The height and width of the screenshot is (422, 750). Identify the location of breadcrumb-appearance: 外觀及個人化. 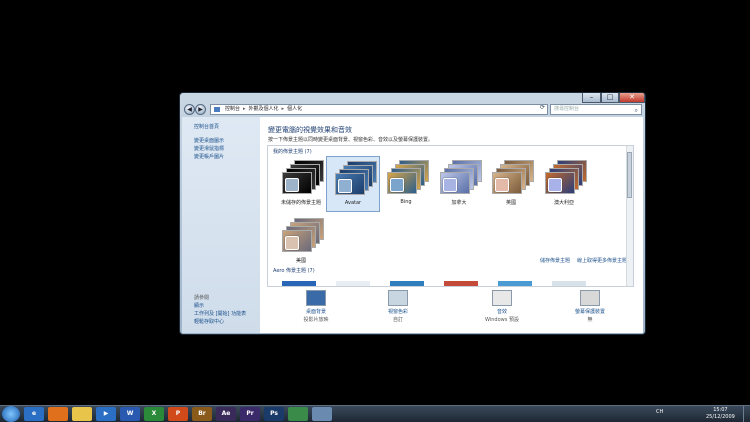
(264, 109).